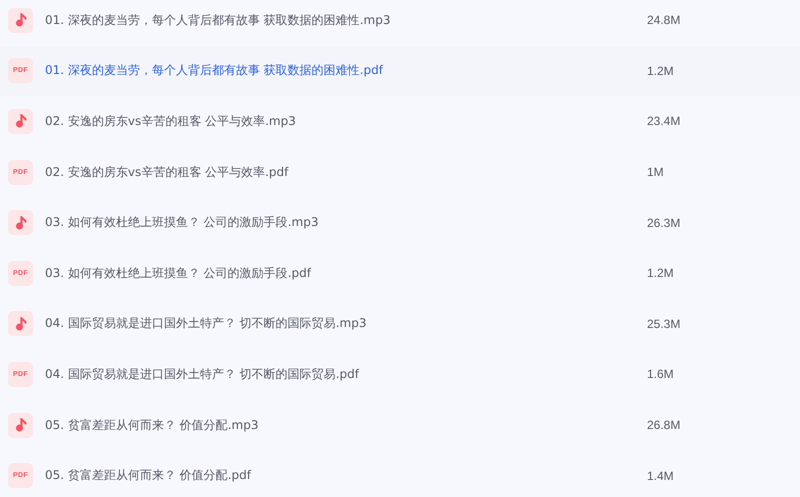 The height and width of the screenshot is (497, 800). I want to click on file-size: 23.4M, so click(663, 121).